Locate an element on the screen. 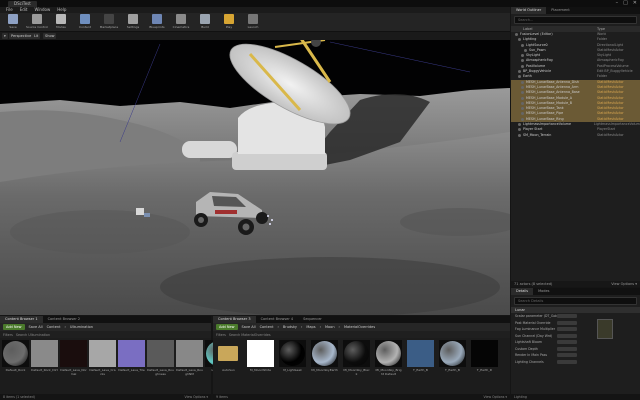 The width and height of the screenshot is (640, 400). maximize-icon: □ is located at coordinates (625, 3).